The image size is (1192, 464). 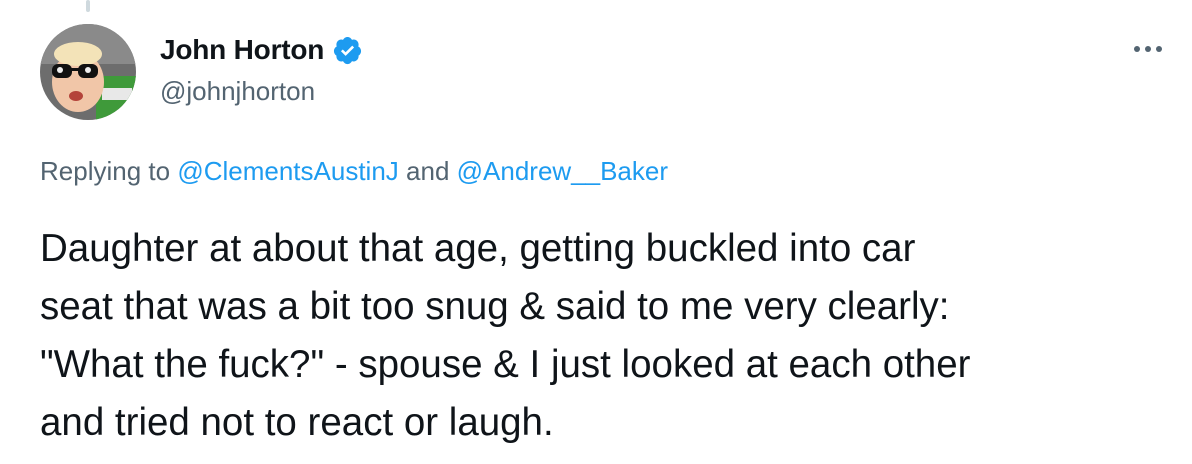 I want to click on author-name-row: John Horton, so click(x=261, y=50).